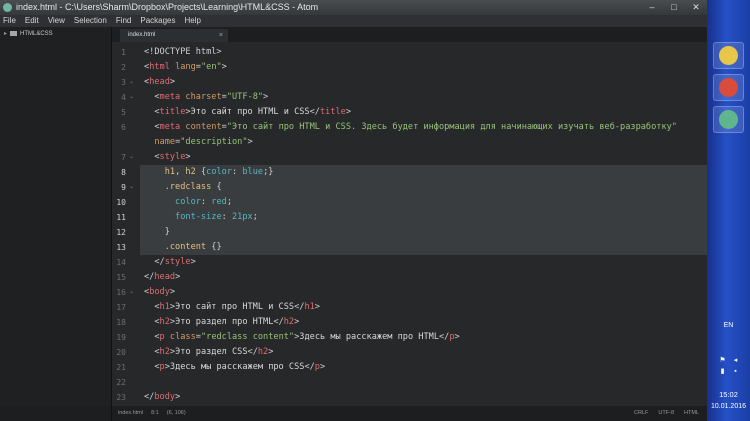  Describe the element at coordinates (119, 127) in the screenshot. I see `line-number: 6` at that location.